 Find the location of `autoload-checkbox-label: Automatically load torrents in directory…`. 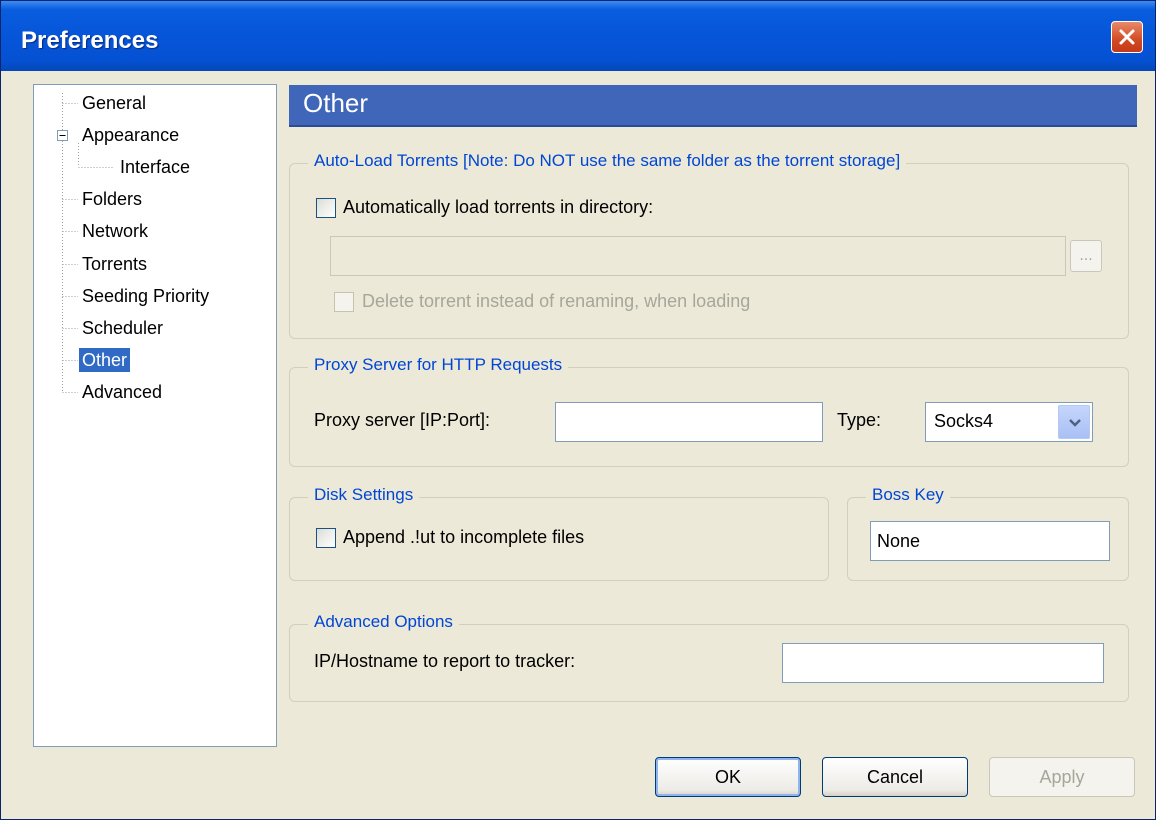

autoload-checkbox-label: Automatically load torrents in directory… is located at coordinates (498, 207).